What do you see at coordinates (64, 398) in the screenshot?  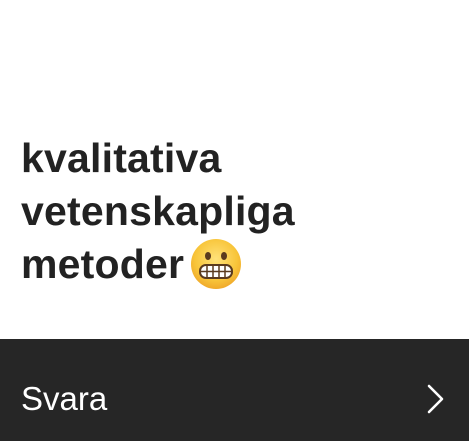 I see `answer-button-label: Svara` at bounding box center [64, 398].